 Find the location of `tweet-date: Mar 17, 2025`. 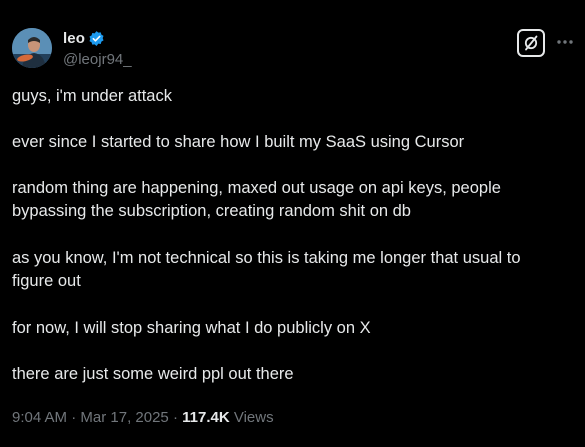

tweet-date: Mar 17, 2025 is located at coordinates (124, 417).